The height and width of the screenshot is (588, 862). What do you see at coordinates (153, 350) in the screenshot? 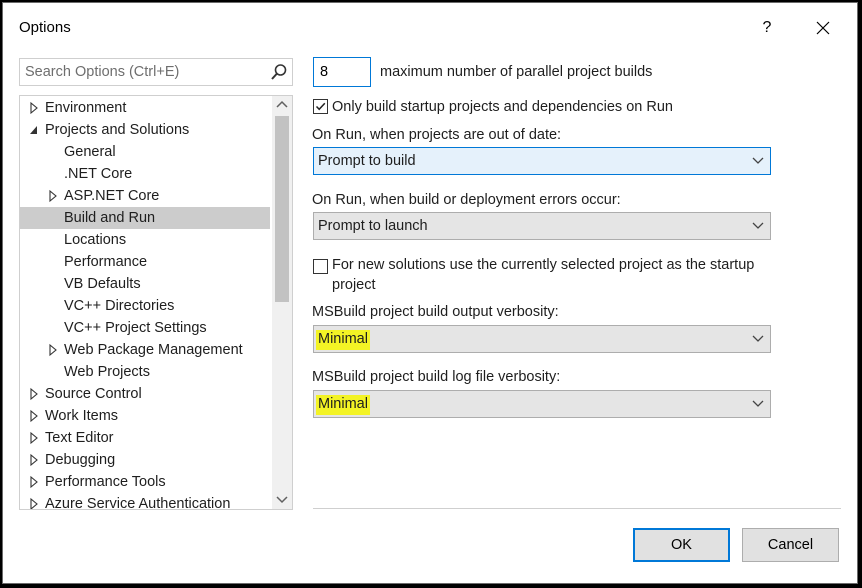
I see `tree-item-label: Web Package Management` at bounding box center [153, 350].